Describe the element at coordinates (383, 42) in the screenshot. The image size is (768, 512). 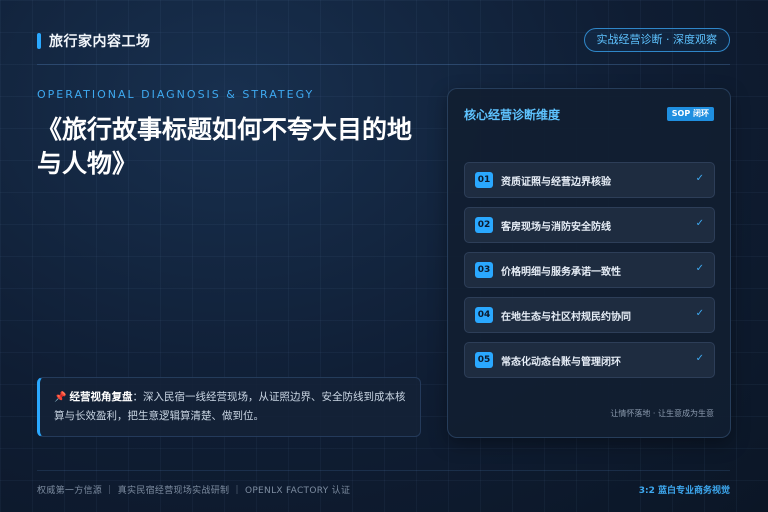
I see `header: 旅行家内容工场 实战经营诊断 · 深度观察` at that location.